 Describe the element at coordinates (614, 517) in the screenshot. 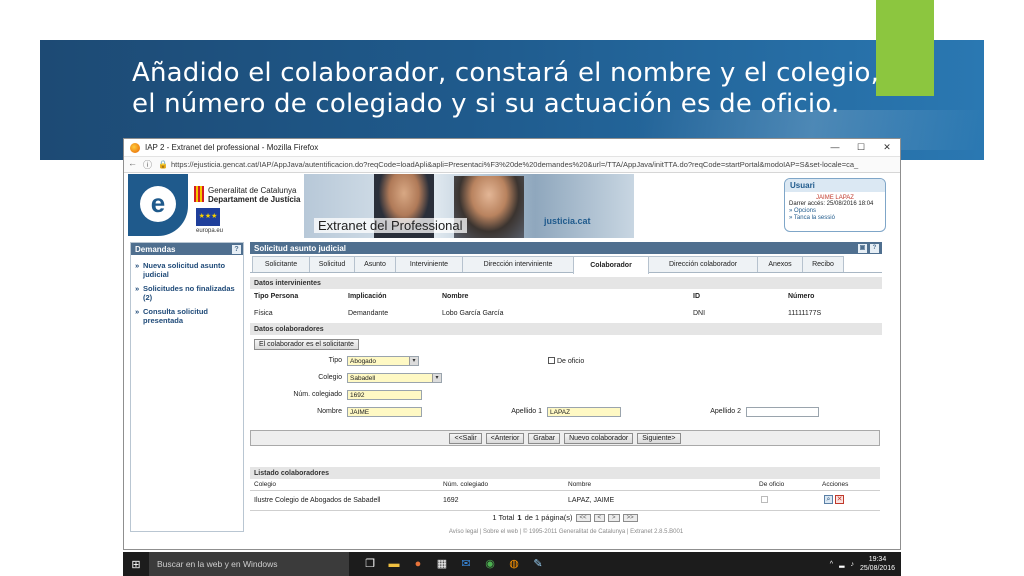

I see `next-page-button: >` at that location.